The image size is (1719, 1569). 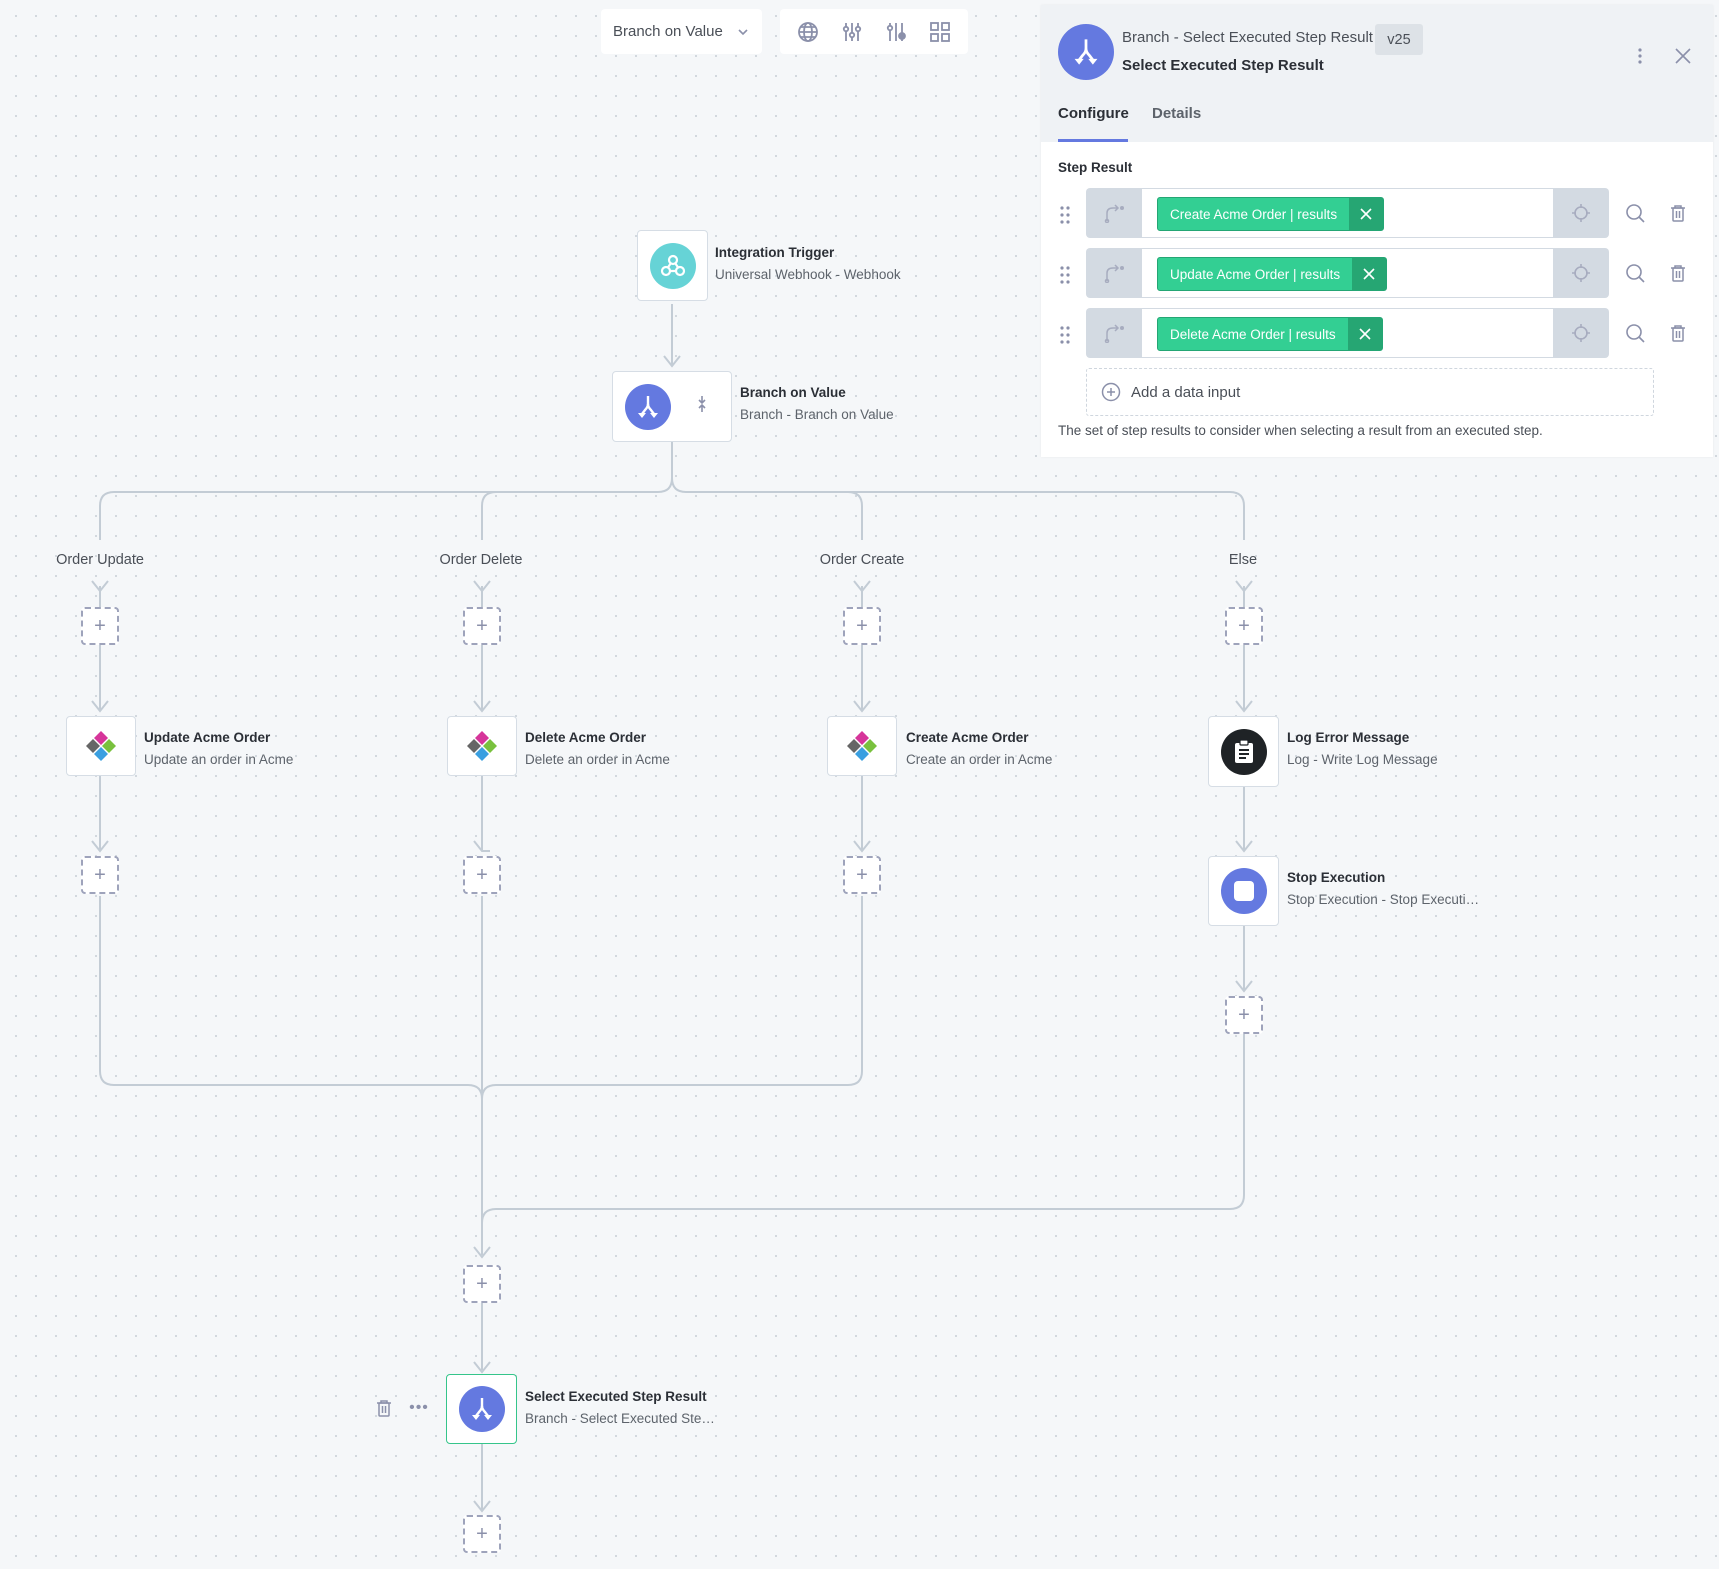 I want to click on webhook-icon, so click(x=672, y=265).